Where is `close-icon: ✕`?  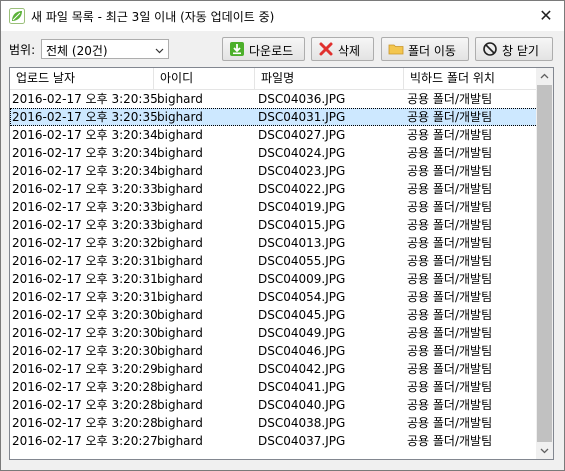
close-icon: ✕ is located at coordinates (546, 16).